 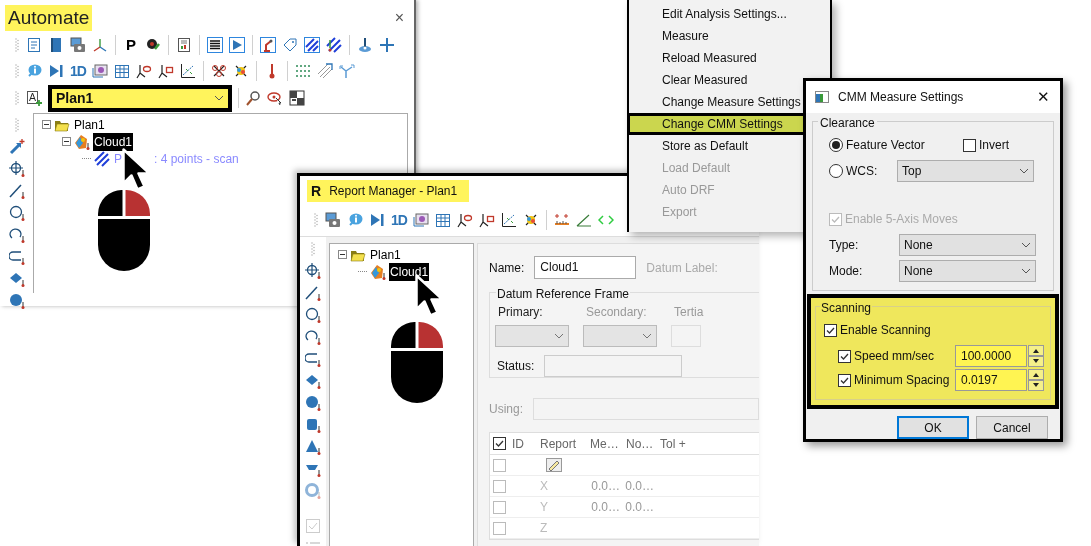 I want to click on plan-dropdown: Plan1, so click(x=140, y=98).